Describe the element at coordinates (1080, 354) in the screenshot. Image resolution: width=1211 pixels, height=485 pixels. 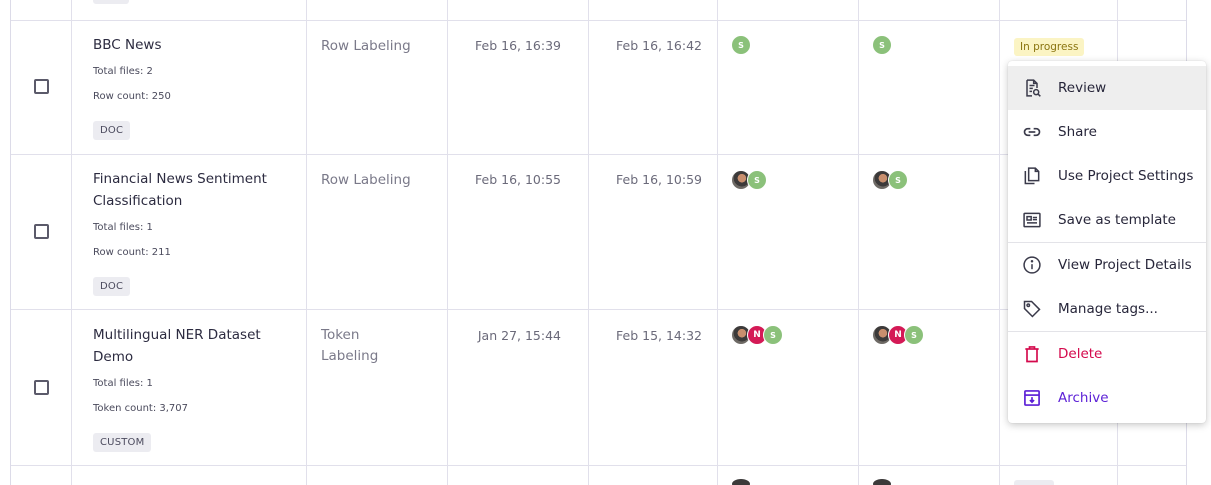
I see `menu-item-label: Delete` at that location.